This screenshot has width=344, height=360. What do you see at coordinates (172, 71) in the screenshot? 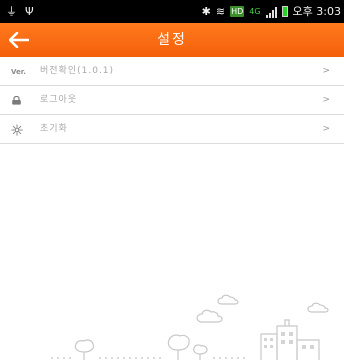
I see `menu-item-version: Ver. 버전확인(1.0.1) >` at bounding box center [172, 71].